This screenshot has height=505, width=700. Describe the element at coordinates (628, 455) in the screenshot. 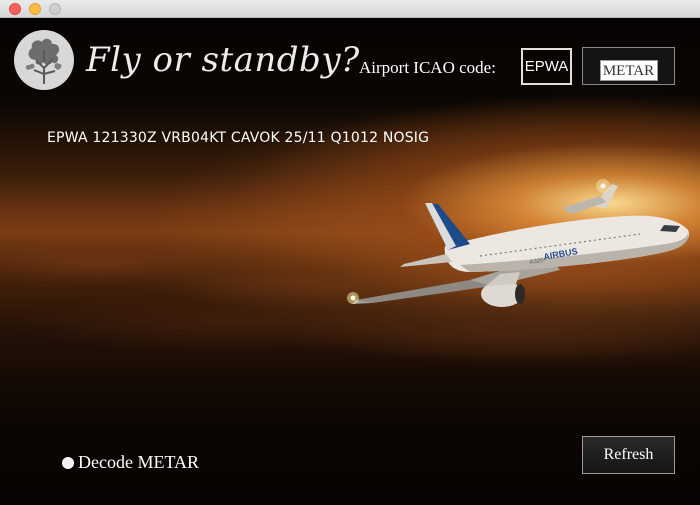

I see `refresh-button: Refresh` at that location.